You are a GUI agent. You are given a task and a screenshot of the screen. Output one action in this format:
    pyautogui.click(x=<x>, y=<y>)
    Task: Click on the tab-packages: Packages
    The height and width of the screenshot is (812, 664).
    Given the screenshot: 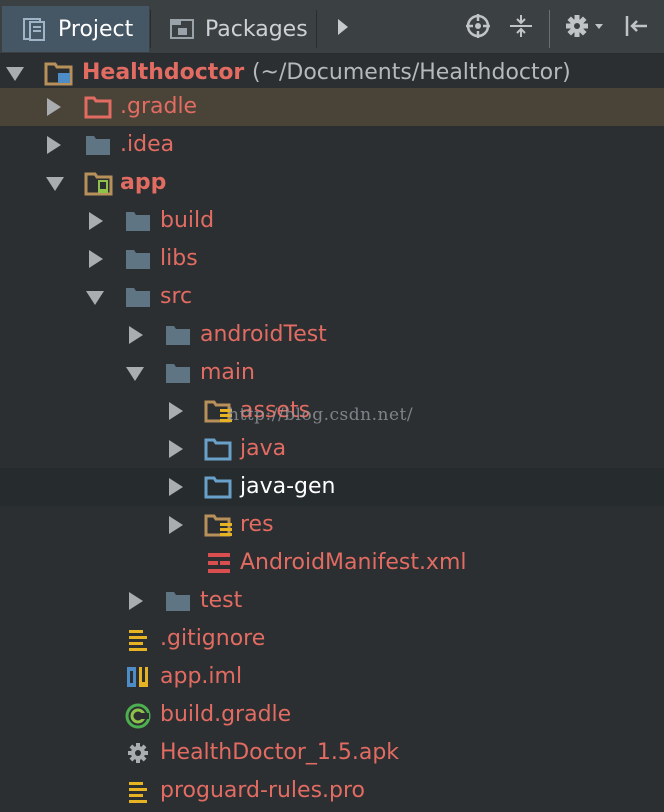 What is the action you would take?
    pyautogui.click(x=233, y=29)
    